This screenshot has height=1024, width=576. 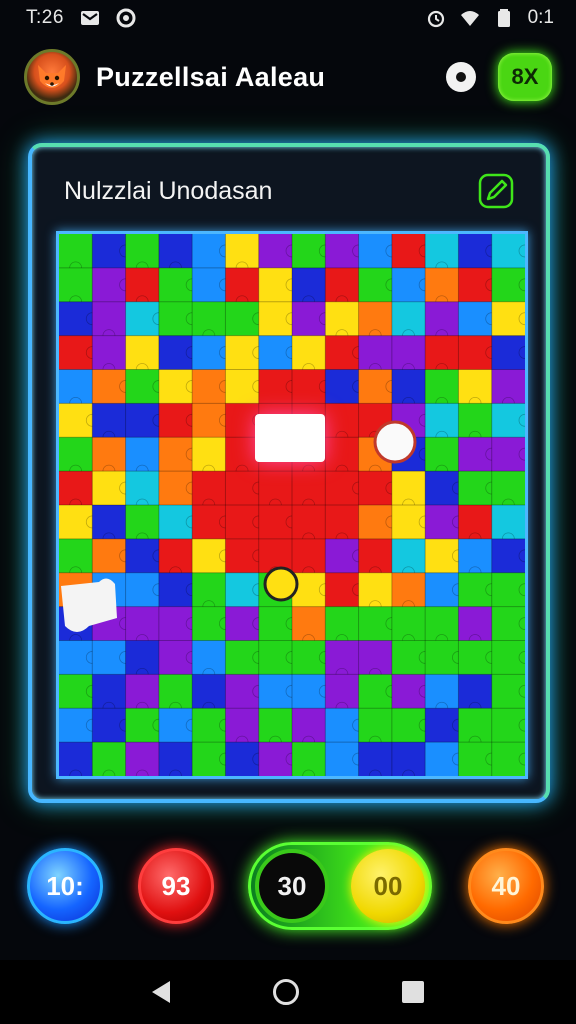 I want to click on blue-score-button: 10:, so click(x=65, y=886).